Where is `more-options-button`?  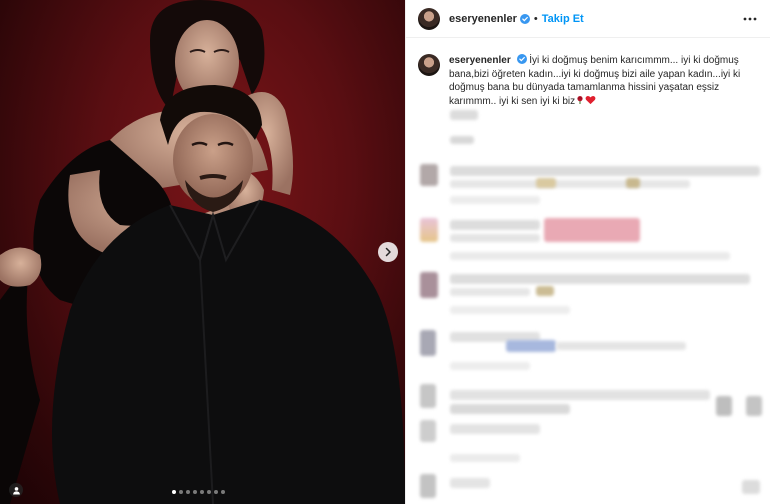
more-options-button is located at coordinates (750, 19).